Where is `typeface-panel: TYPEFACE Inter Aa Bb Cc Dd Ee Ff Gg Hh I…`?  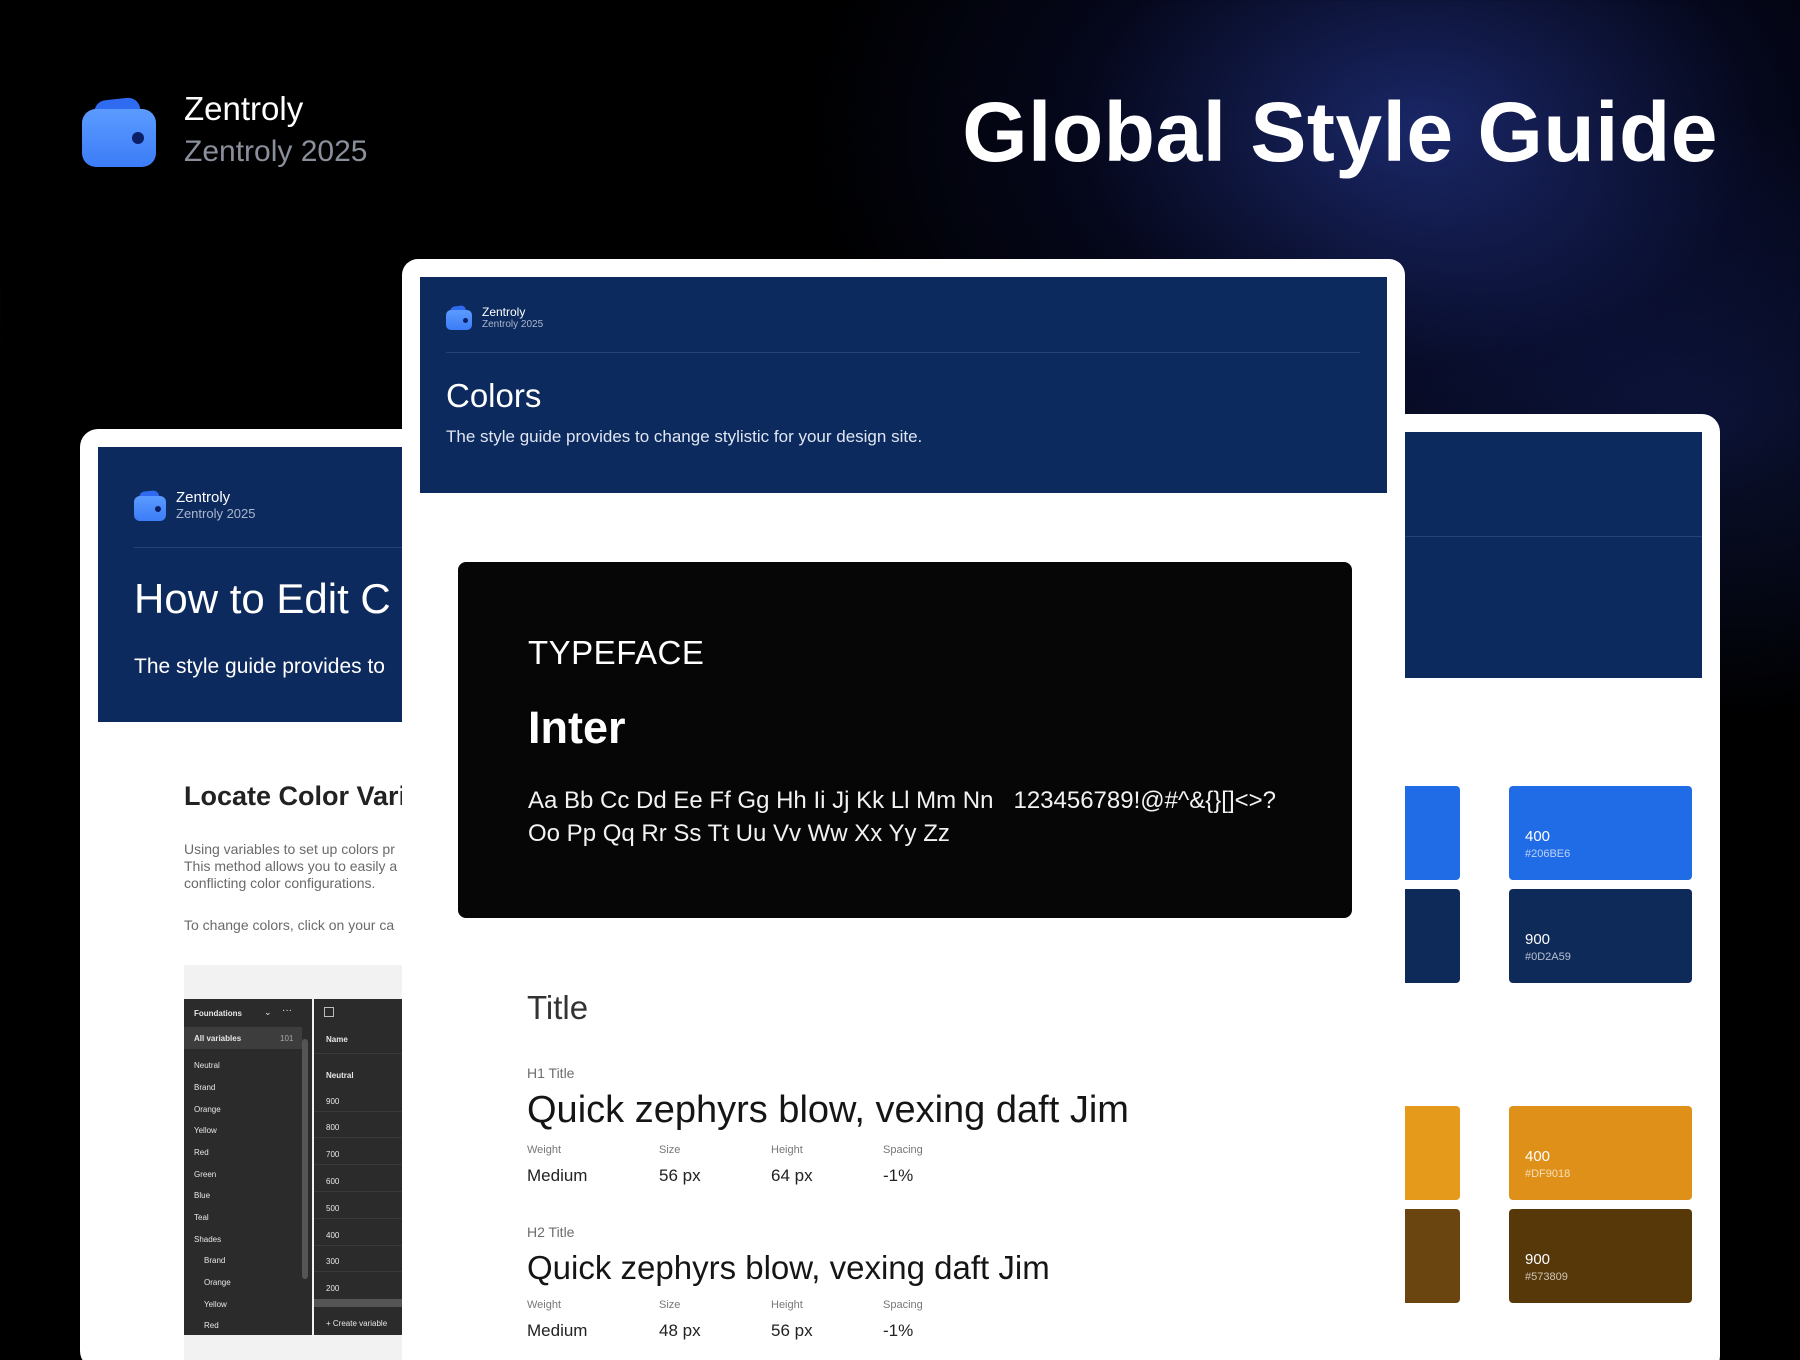
typeface-panel: TYPEFACE Inter Aa Bb Cc Dd Ee Ff Gg Hh I… is located at coordinates (905, 740).